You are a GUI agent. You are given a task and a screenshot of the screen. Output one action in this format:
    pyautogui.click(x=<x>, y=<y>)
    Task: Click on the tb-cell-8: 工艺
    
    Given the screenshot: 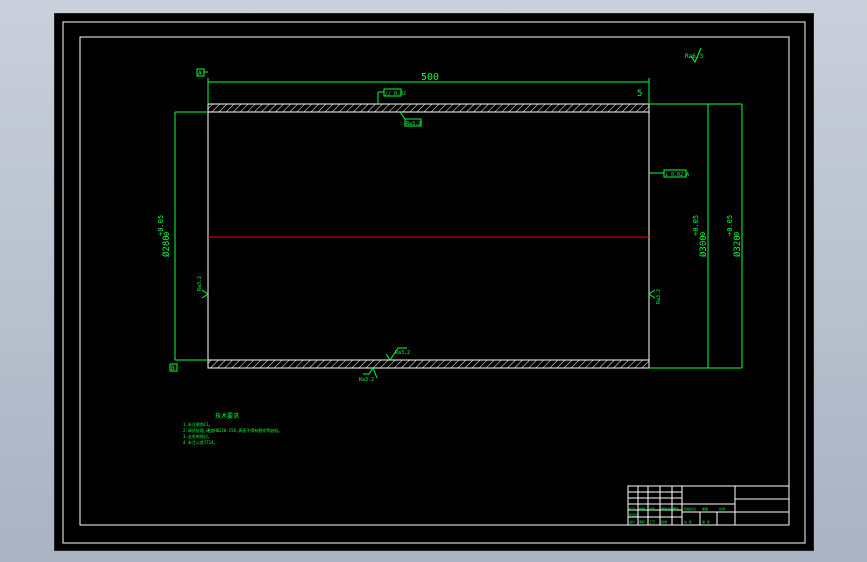 What is the action you would take?
    pyautogui.click(x=652, y=521)
    